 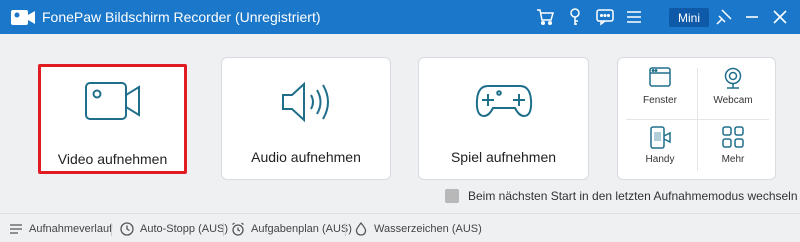 I want to click on auto-stop-label: Auto-Stopp (AUS), so click(x=184, y=229).